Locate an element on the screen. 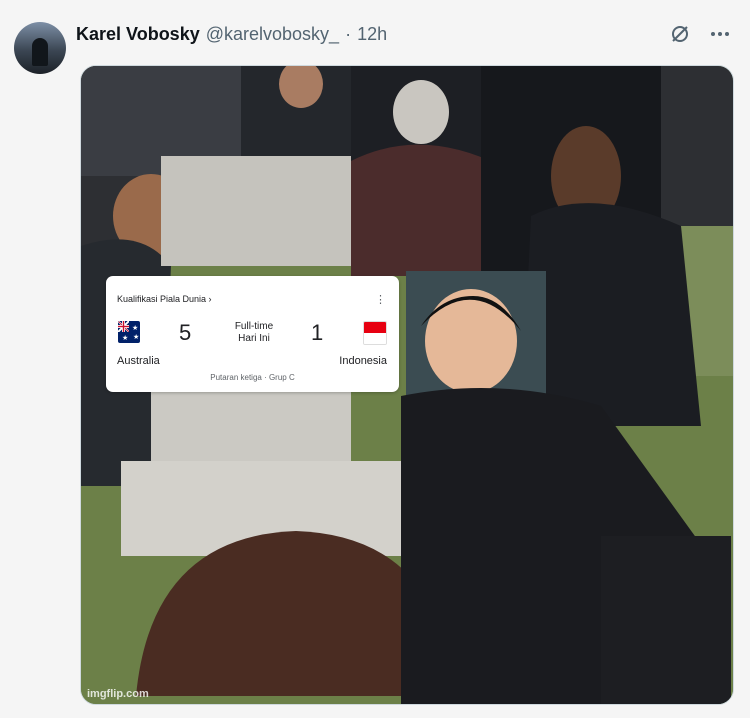 Image resolution: width=750 pixels, height=718 pixels. tweet-actions is located at coordinates (700, 34).